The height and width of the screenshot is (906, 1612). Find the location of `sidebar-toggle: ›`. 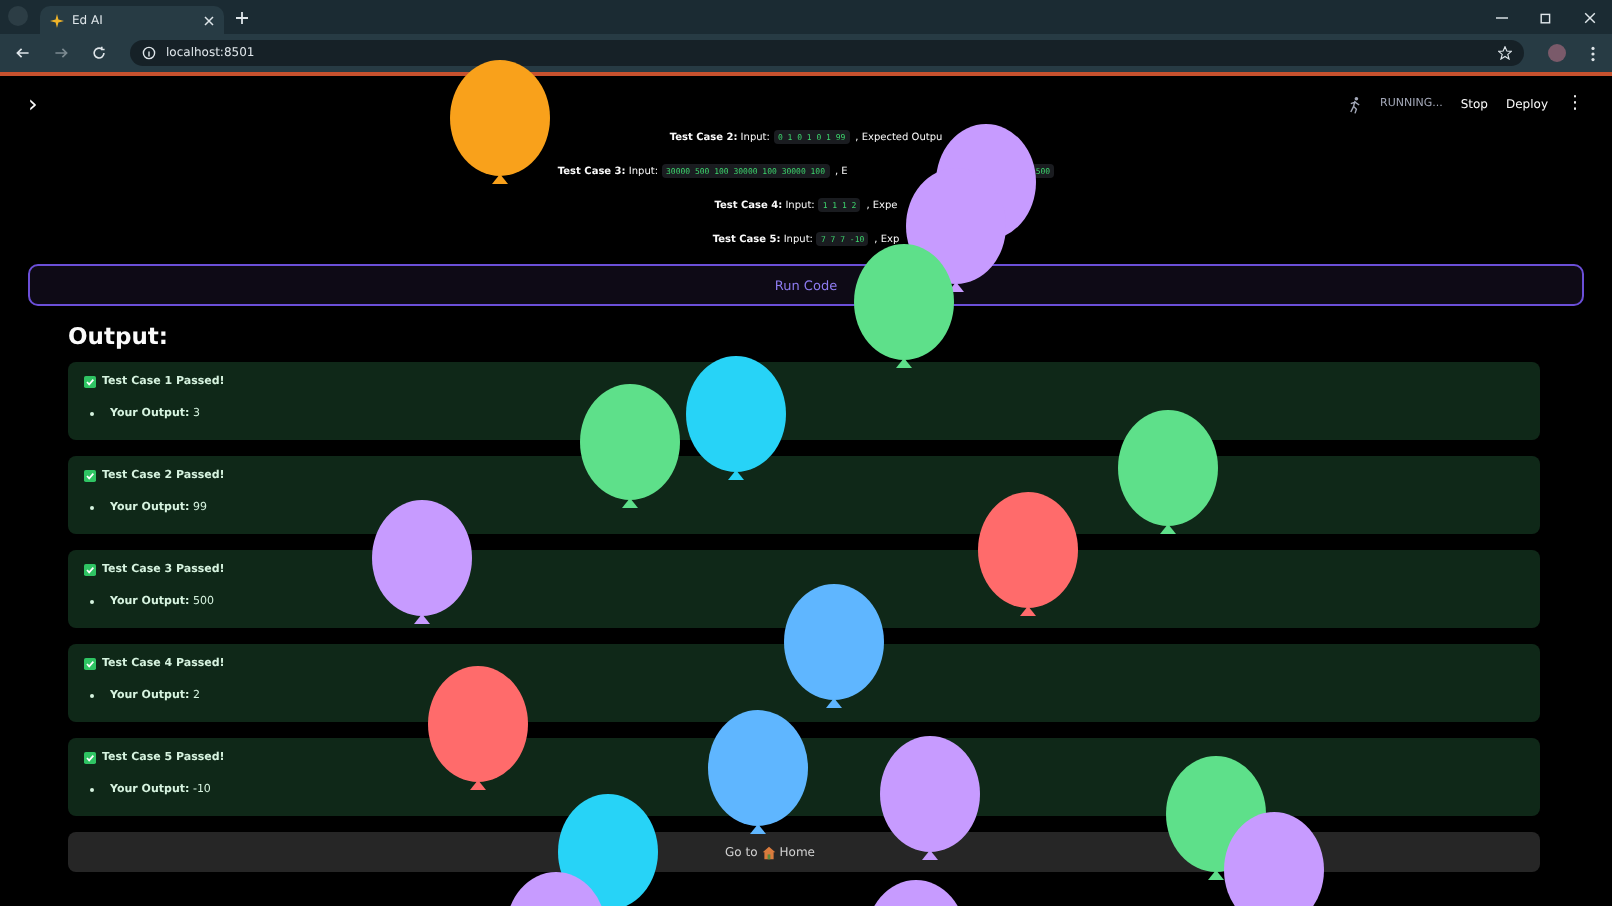

sidebar-toggle: › is located at coordinates (33, 104).